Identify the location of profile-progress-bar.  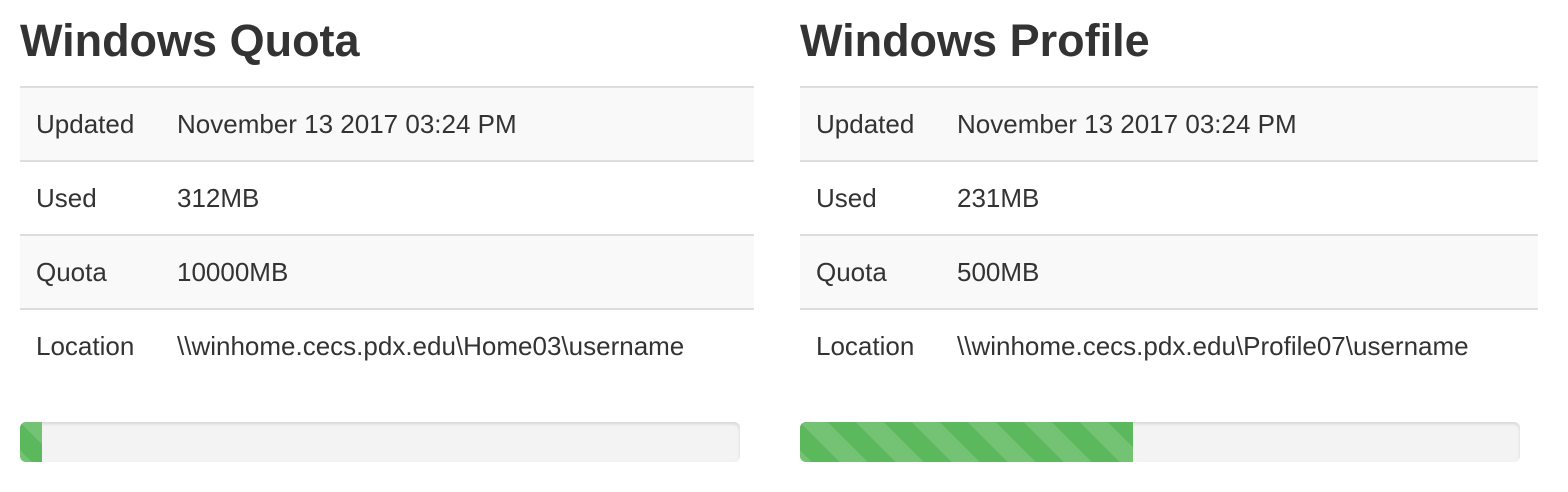
(1160, 442).